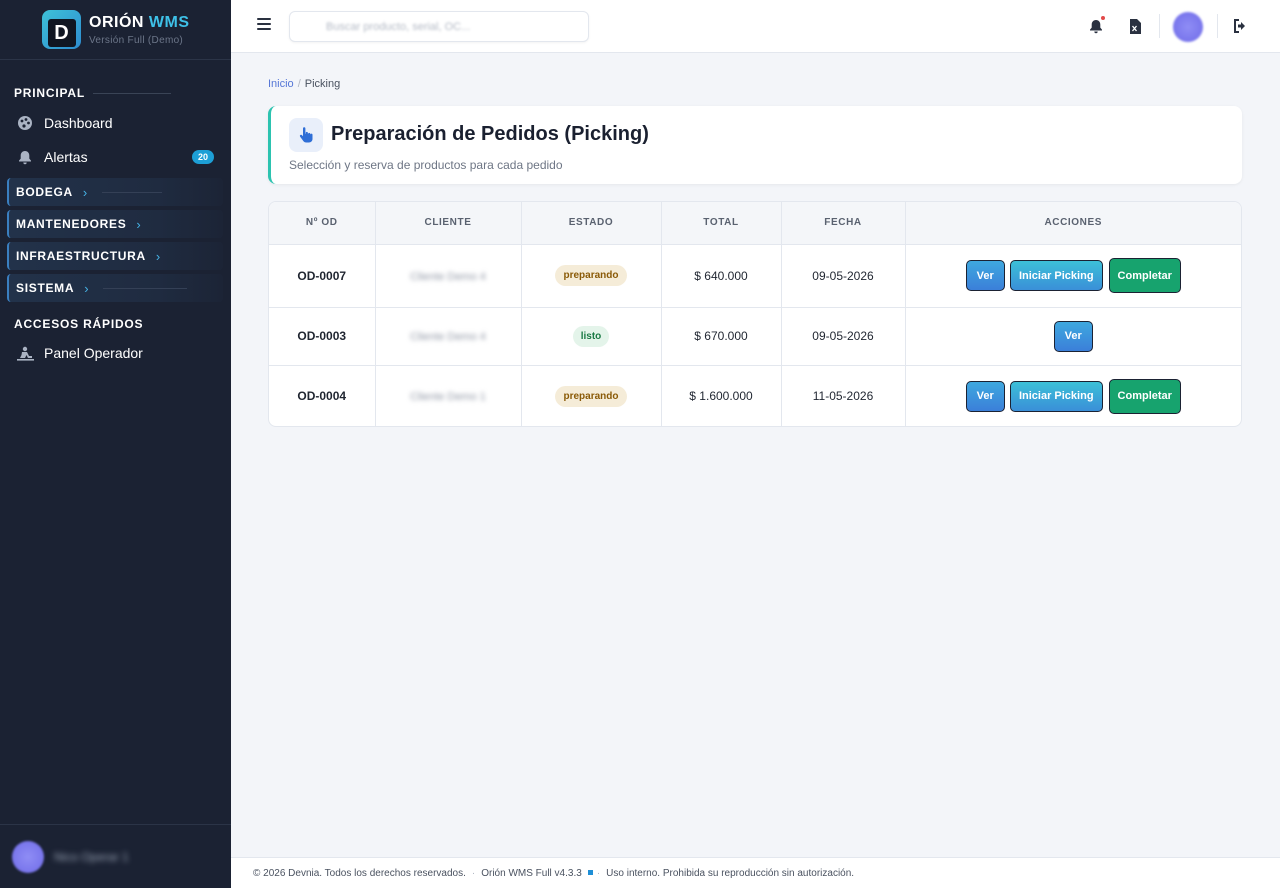 The image size is (1280, 888). Describe the element at coordinates (531, 873) in the screenshot. I see `footer-version: Orión WMS Full v4.3.3` at that location.